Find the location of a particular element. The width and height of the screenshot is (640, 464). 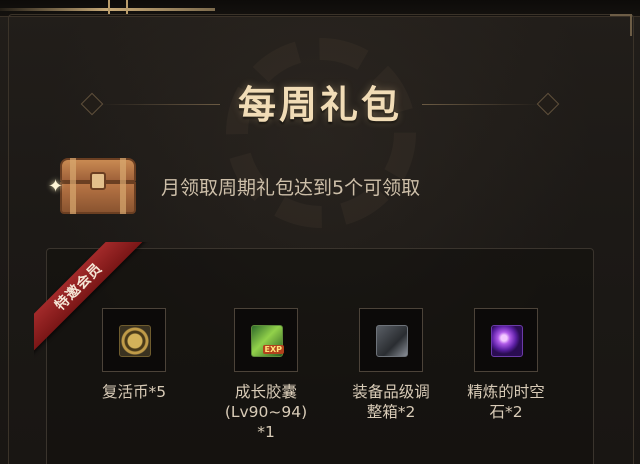

reward-slot: EXP is located at coordinates (266, 340).